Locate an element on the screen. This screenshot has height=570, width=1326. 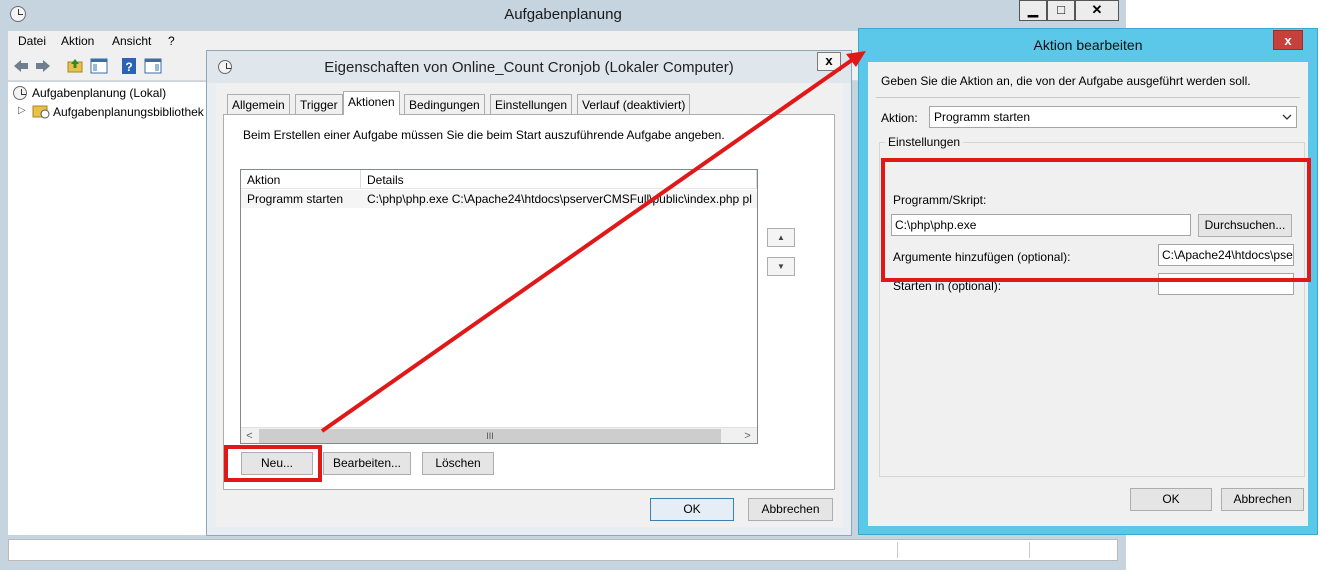
divider is located at coordinates (1088, 97).